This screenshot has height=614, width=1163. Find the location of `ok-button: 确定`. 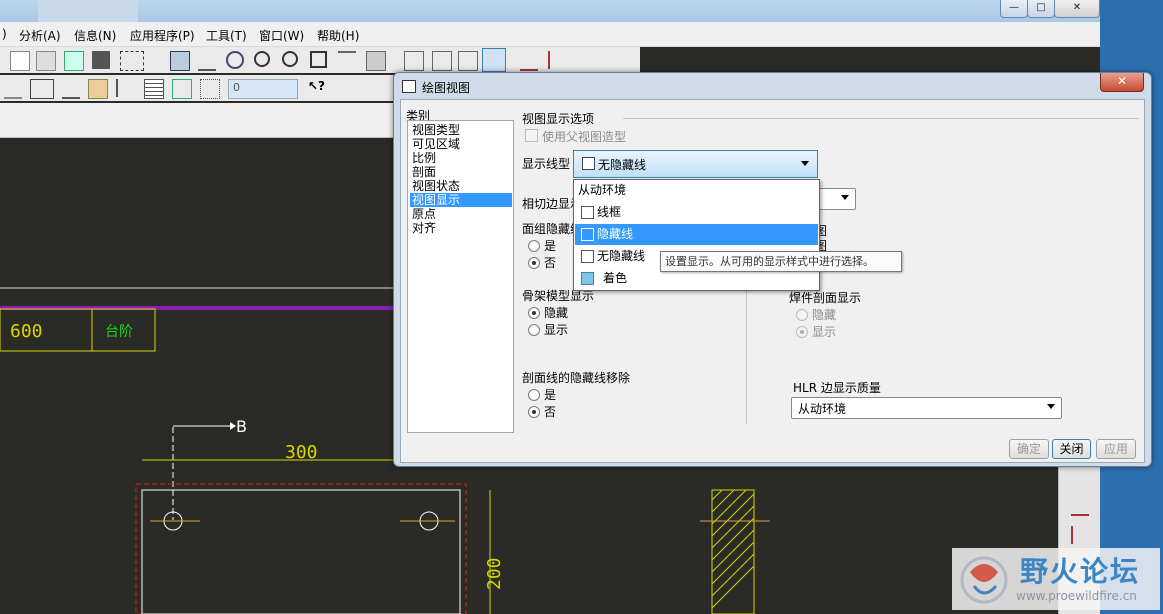

ok-button: 确定 is located at coordinates (1029, 449).